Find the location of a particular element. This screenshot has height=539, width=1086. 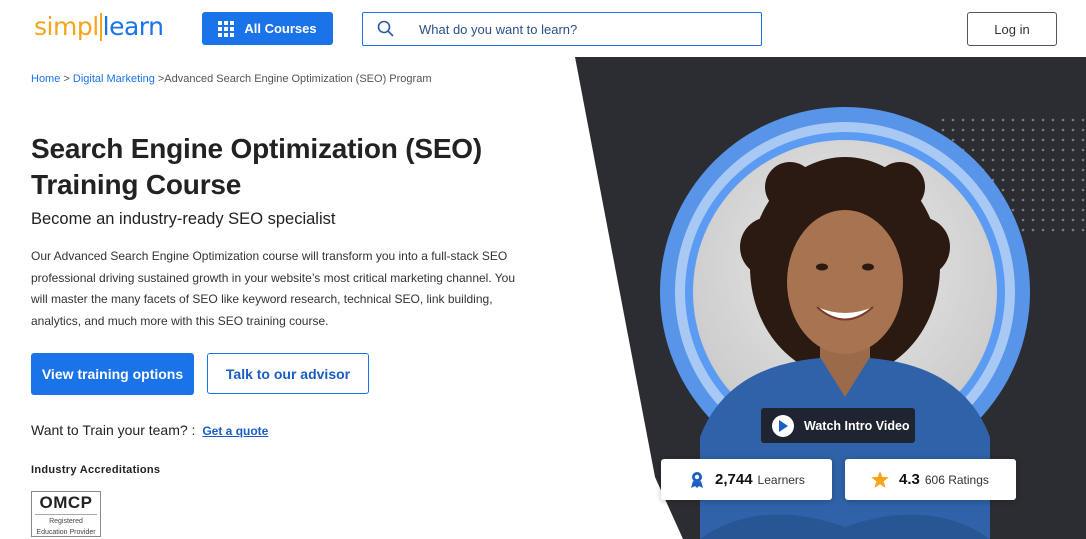

all-courses-label: All Courses is located at coordinates (280, 28).